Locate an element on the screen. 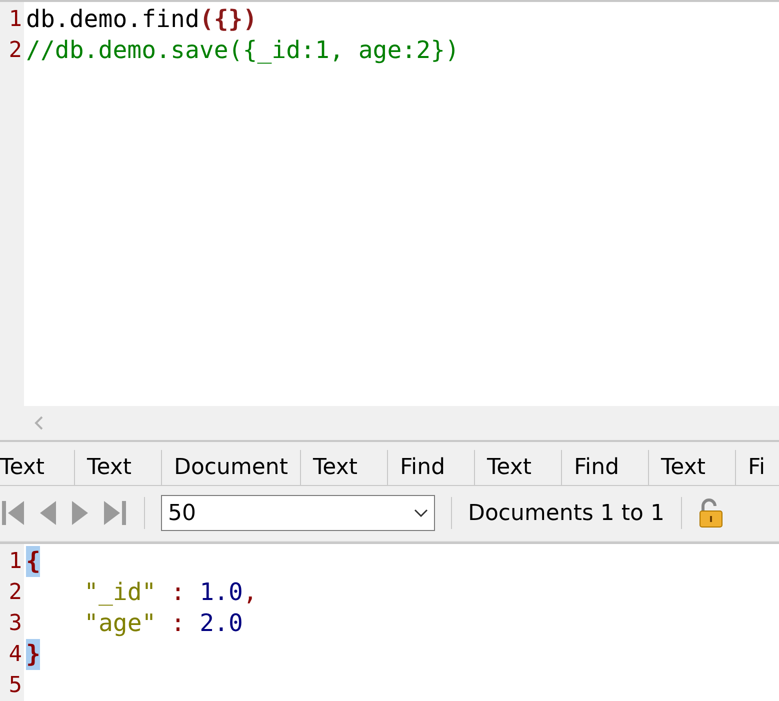 This screenshot has width=779, height=701. scroll-left-icon is located at coordinates (39, 423).